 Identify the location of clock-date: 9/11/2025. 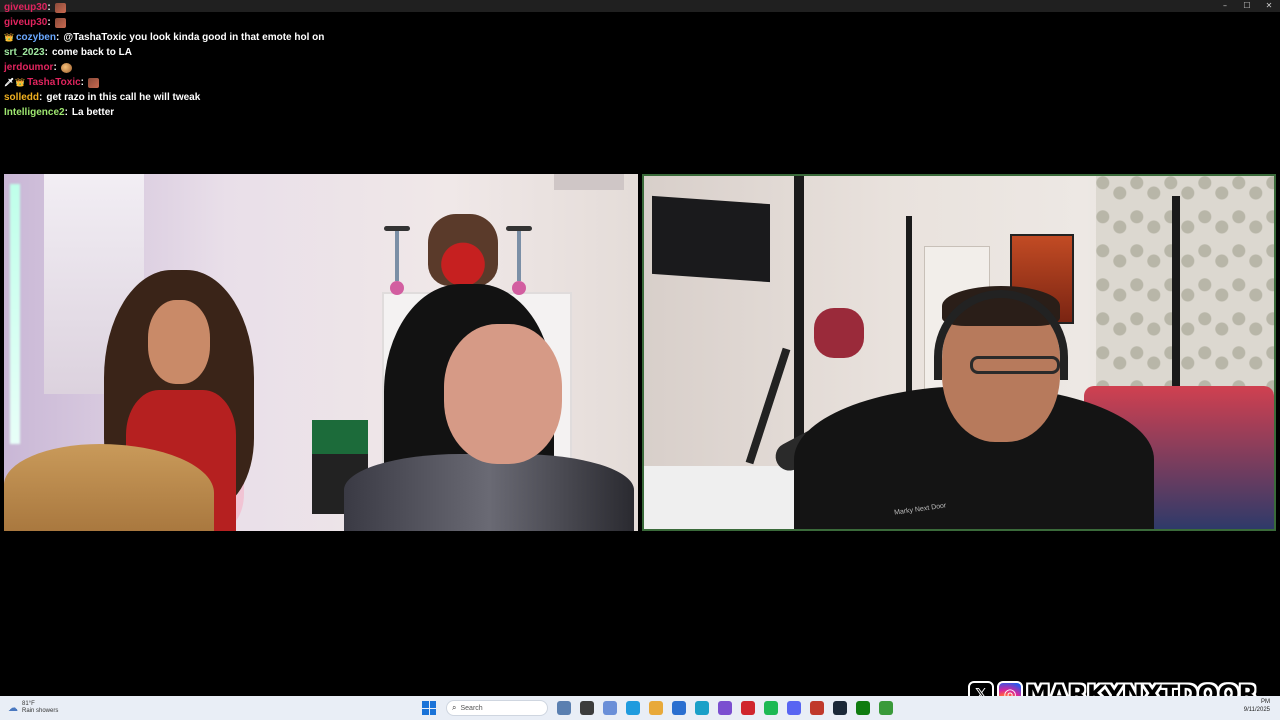
(1256, 710).